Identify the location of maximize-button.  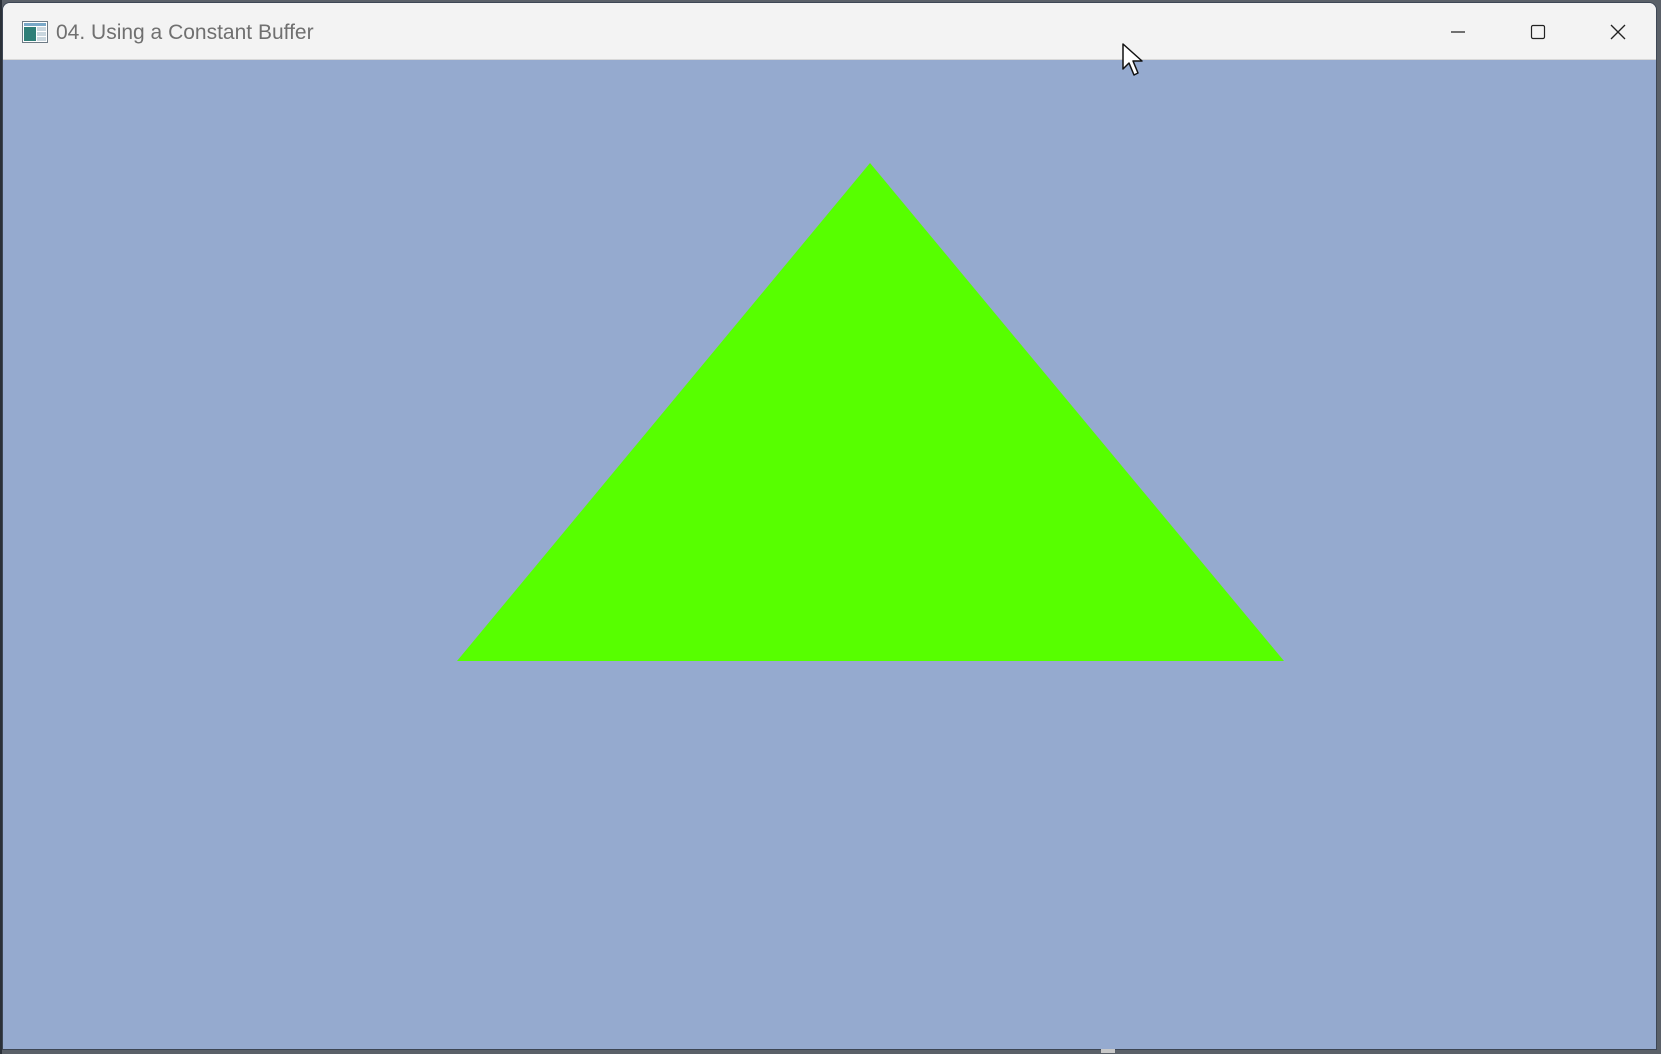
(1538, 31).